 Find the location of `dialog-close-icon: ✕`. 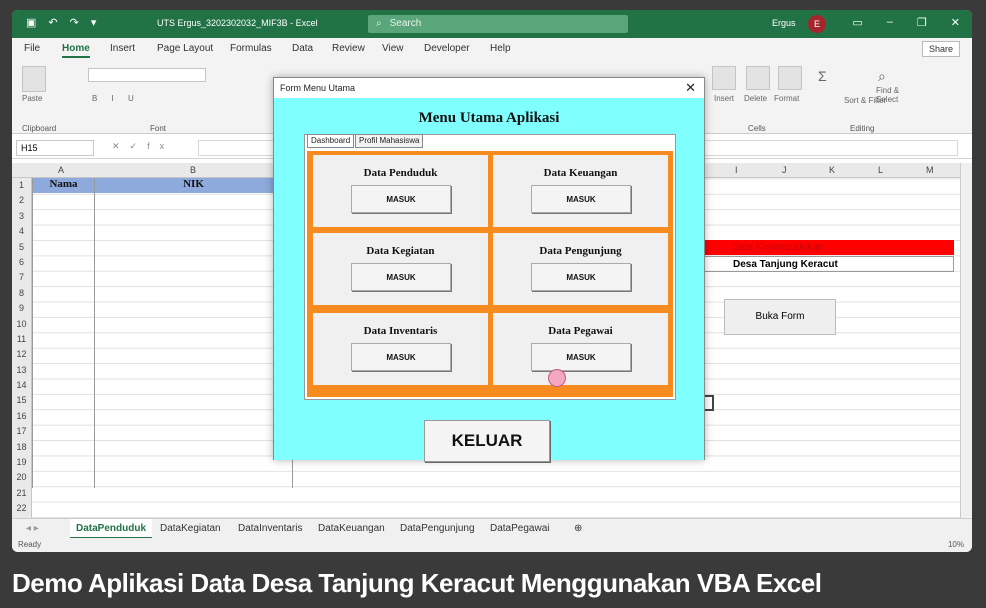

dialog-close-icon: ✕ is located at coordinates (690, 88).